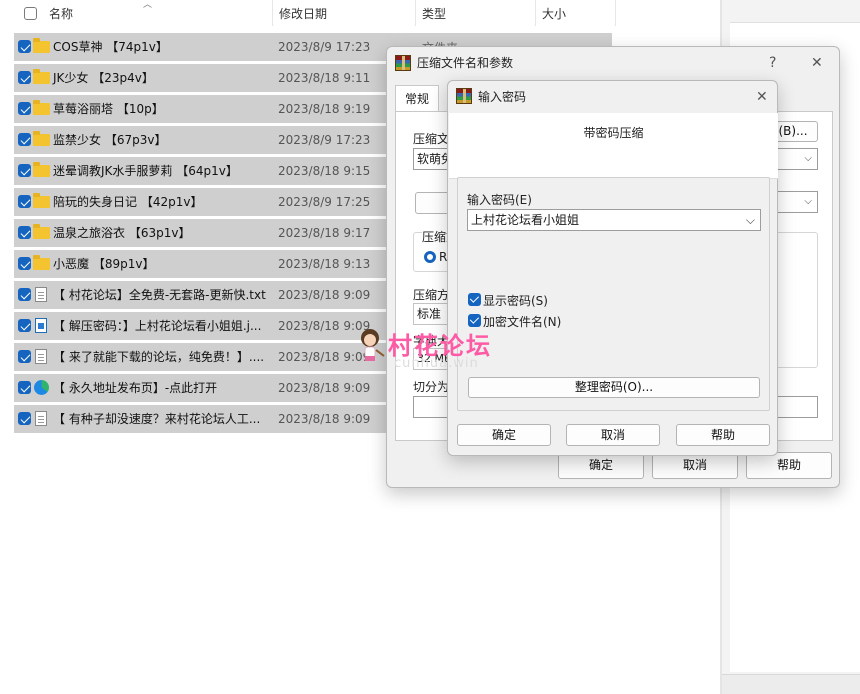 Image resolution: width=860 pixels, height=694 pixels. I want to click on text-file-icon, so click(41, 356).